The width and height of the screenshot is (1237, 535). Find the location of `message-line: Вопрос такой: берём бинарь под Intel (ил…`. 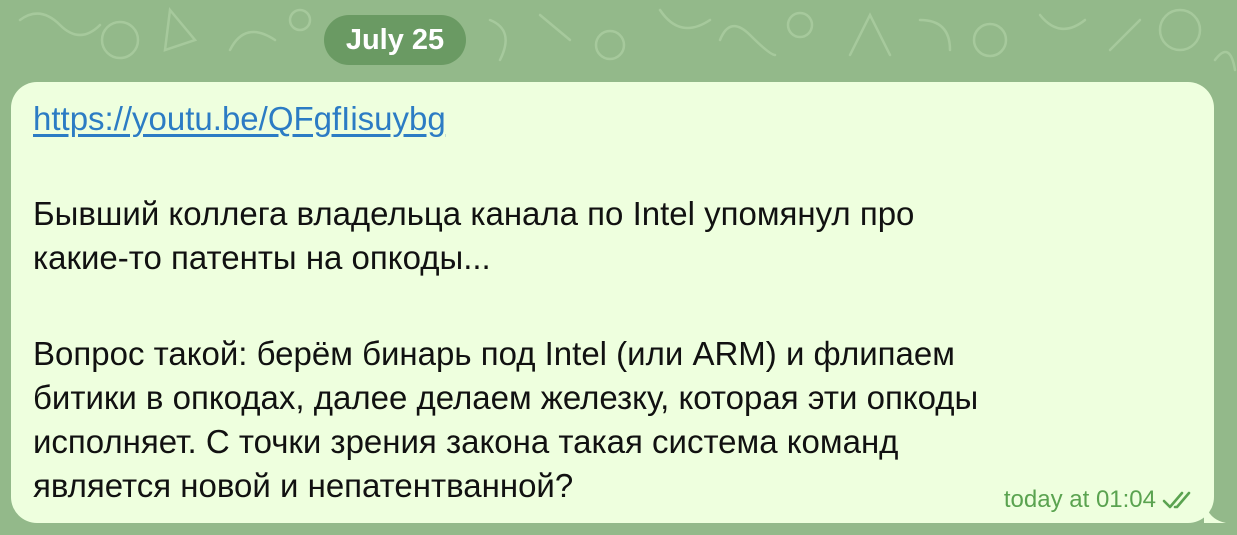

message-line: Вопрос такой: берём бинарь под Intel (ил… is located at coordinates (494, 353).